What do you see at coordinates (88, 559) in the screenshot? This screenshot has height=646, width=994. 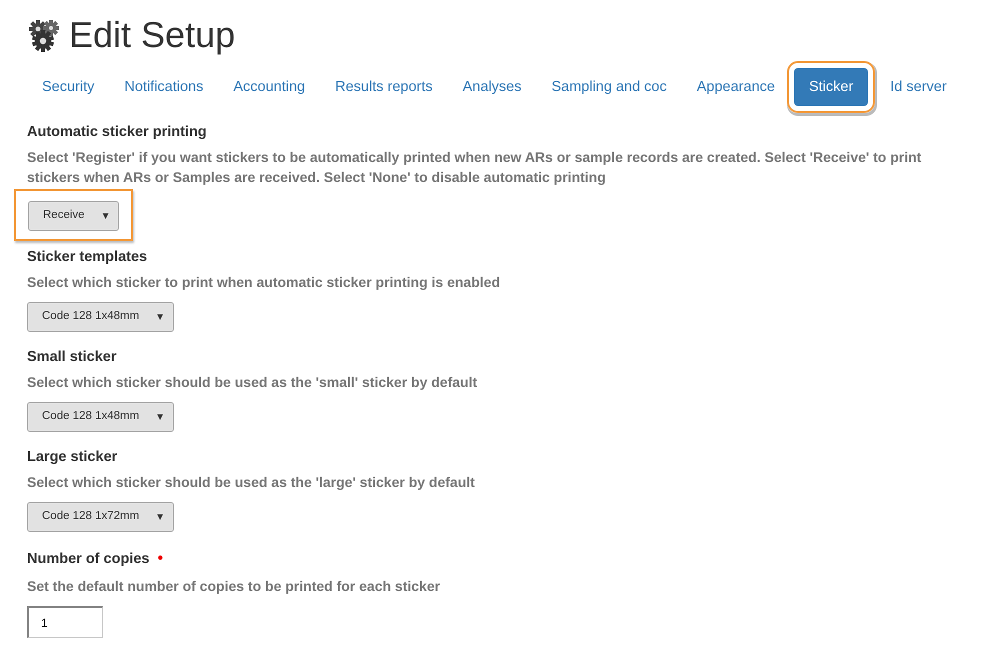 I see `field-label: Number of copies` at bounding box center [88, 559].